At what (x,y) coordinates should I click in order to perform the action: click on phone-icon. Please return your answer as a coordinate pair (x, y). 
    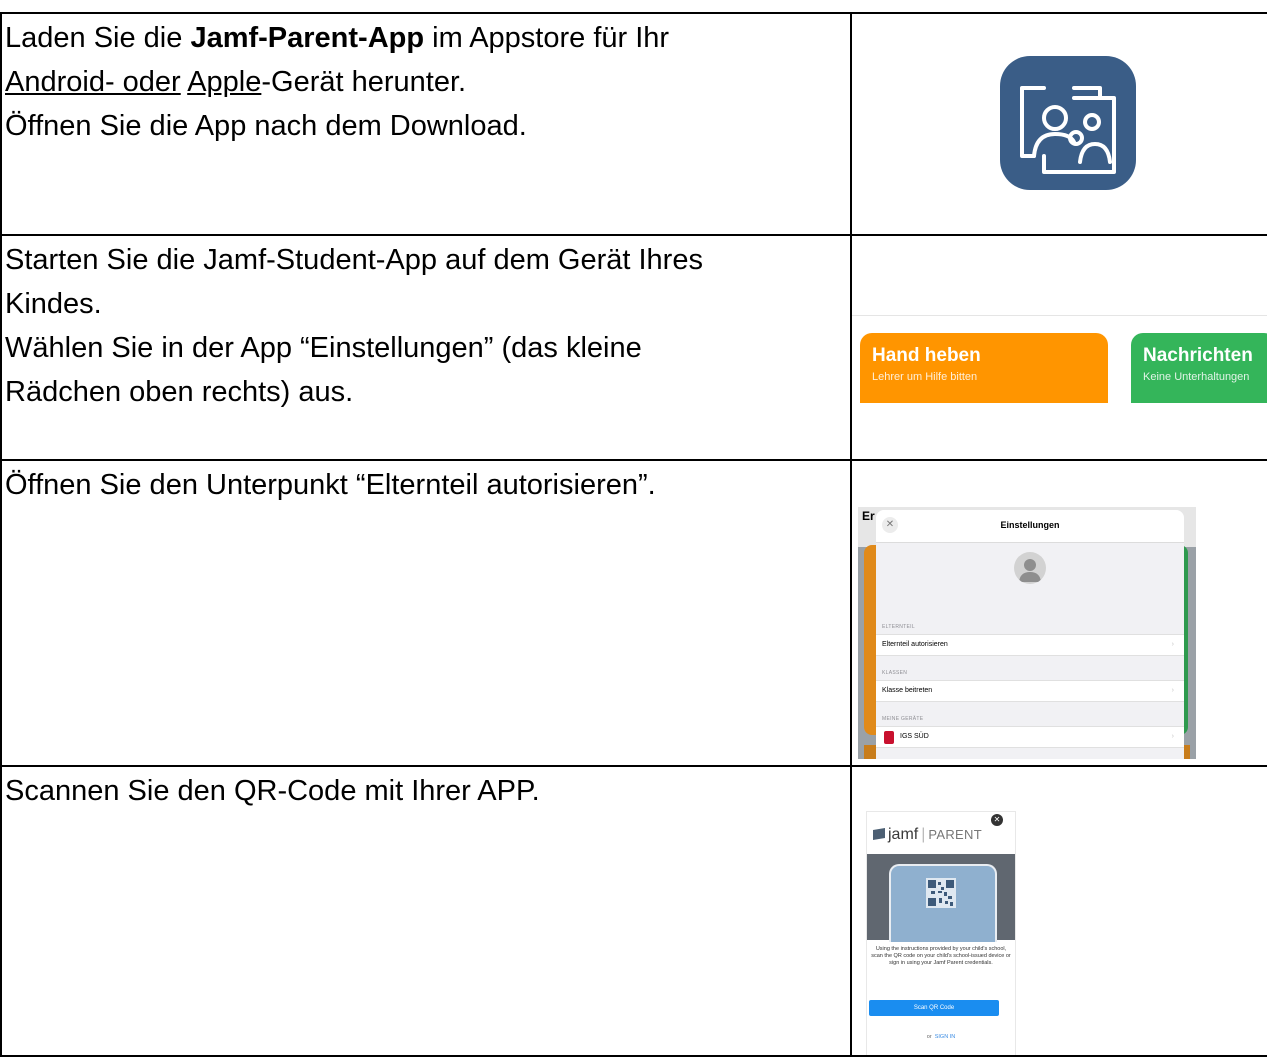
    Looking at the image, I should click on (889, 737).